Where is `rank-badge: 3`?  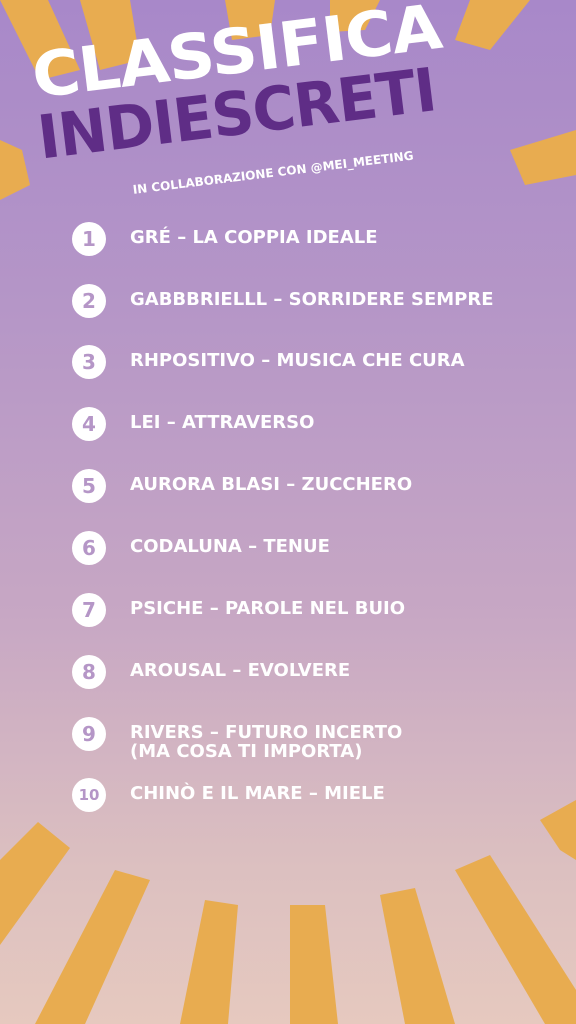
rank-badge: 3 is located at coordinates (89, 362).